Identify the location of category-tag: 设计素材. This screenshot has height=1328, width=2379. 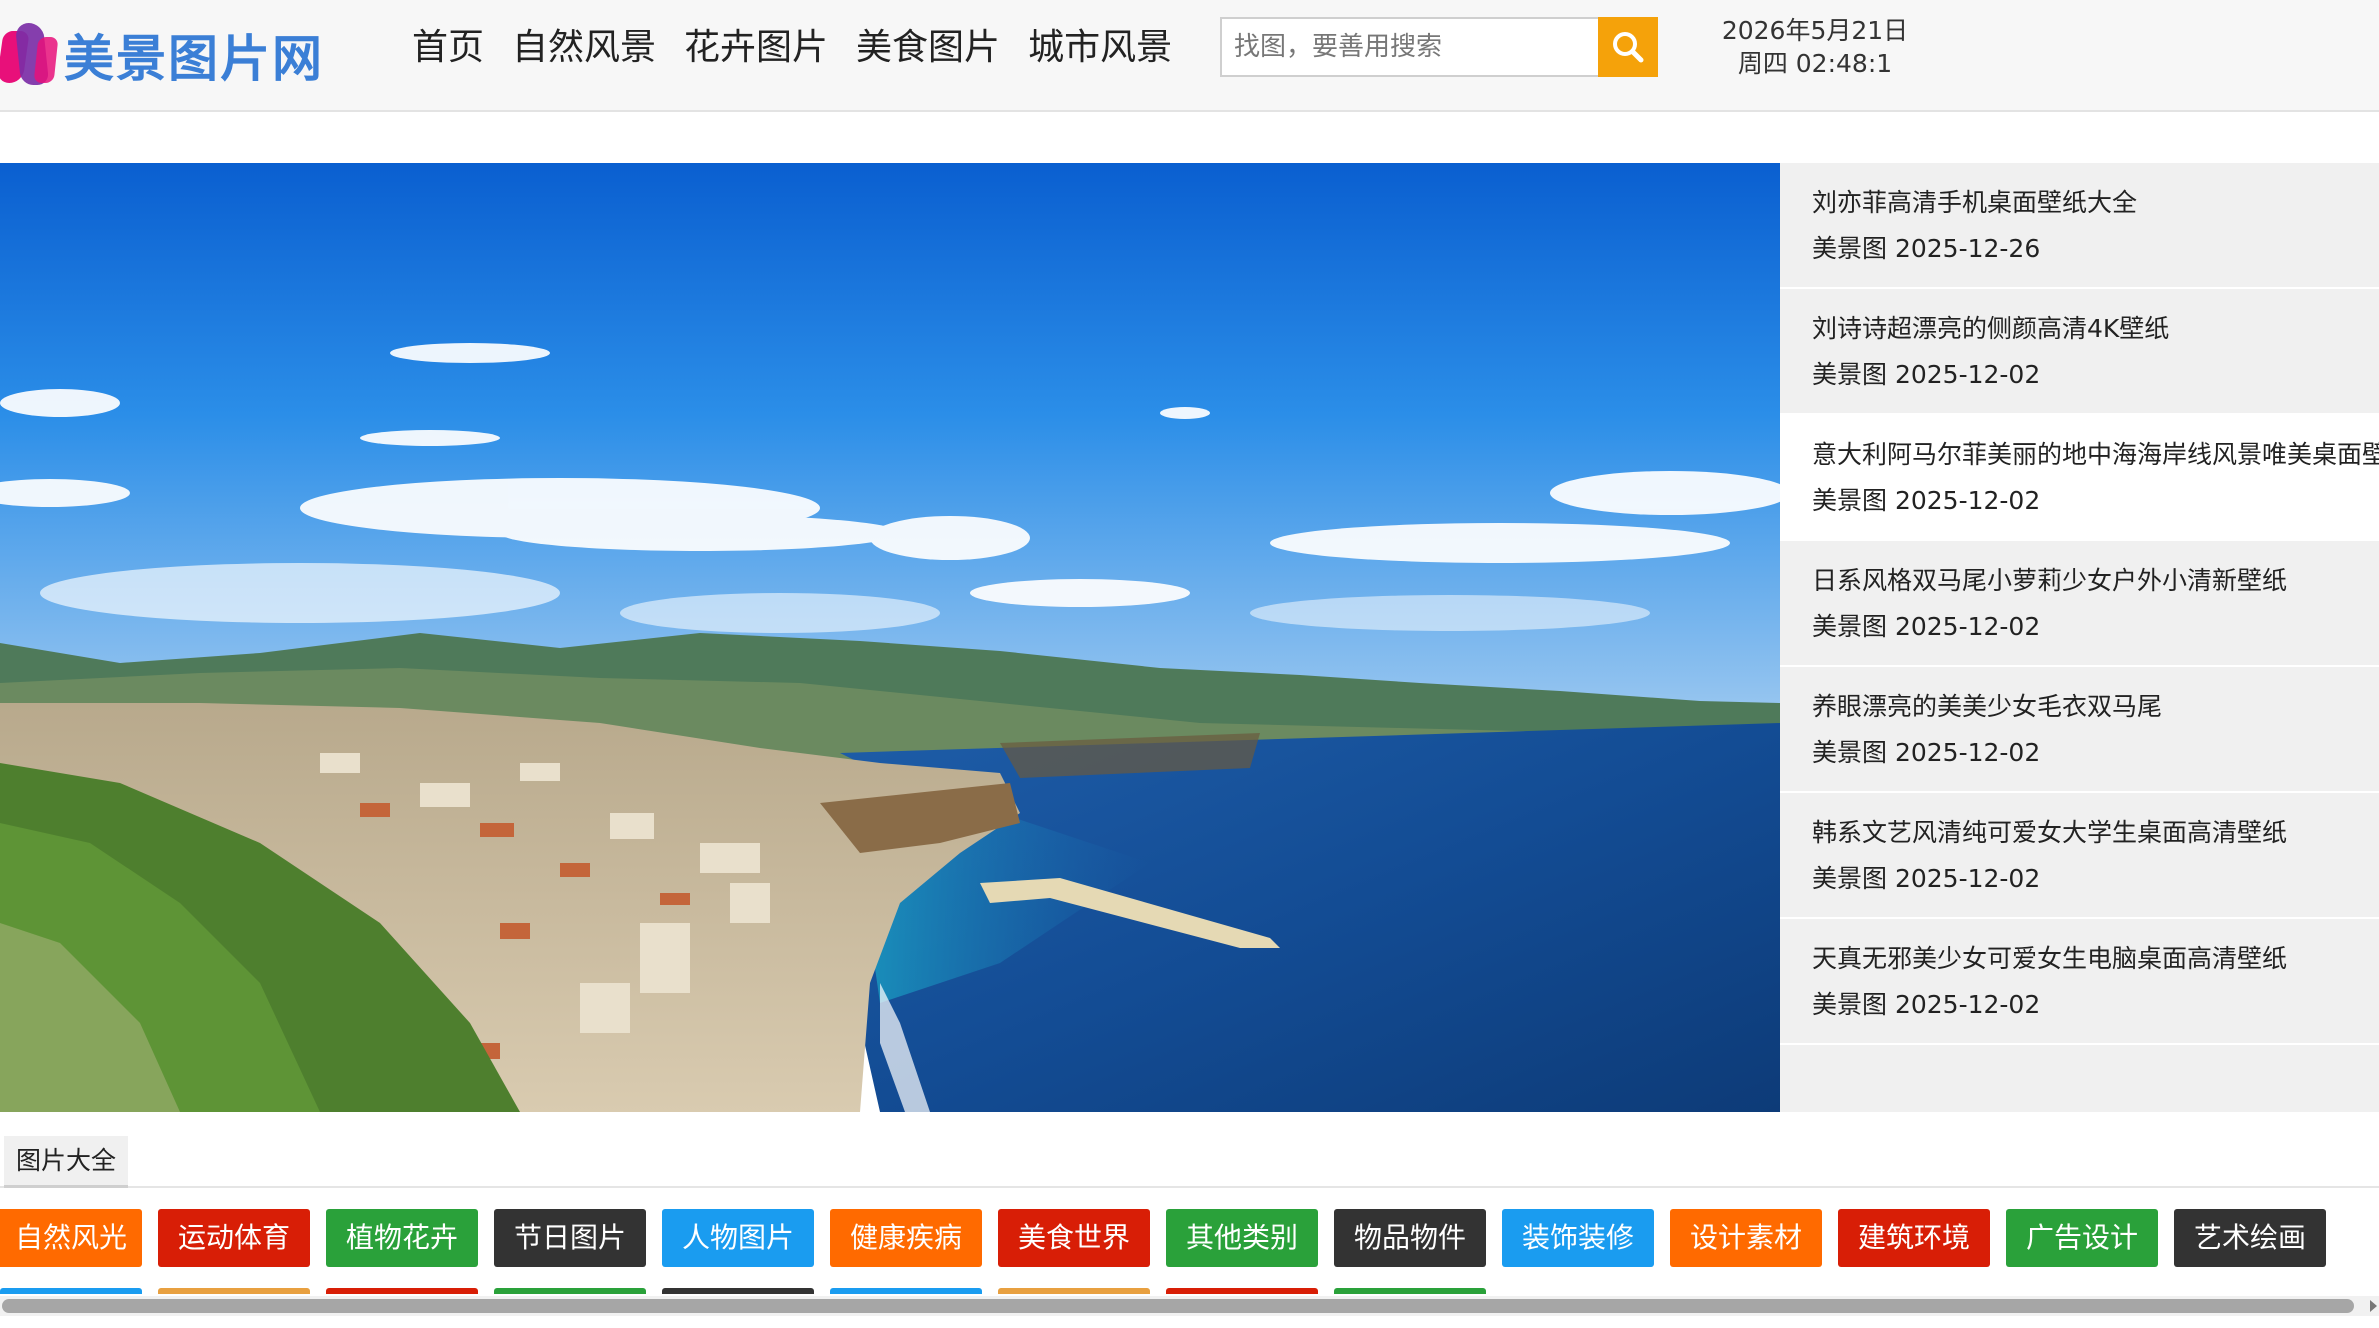
(1746, 1238).